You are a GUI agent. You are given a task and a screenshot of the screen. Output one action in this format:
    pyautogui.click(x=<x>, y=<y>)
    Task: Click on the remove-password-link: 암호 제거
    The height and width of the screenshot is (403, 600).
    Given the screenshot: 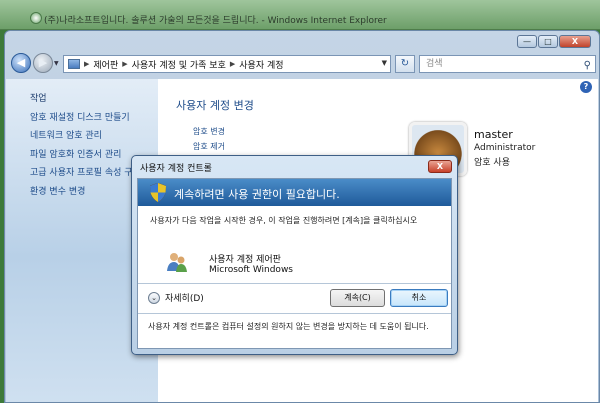 What is the action you would take?
    pyautogui.click(x=209, y=146)
    